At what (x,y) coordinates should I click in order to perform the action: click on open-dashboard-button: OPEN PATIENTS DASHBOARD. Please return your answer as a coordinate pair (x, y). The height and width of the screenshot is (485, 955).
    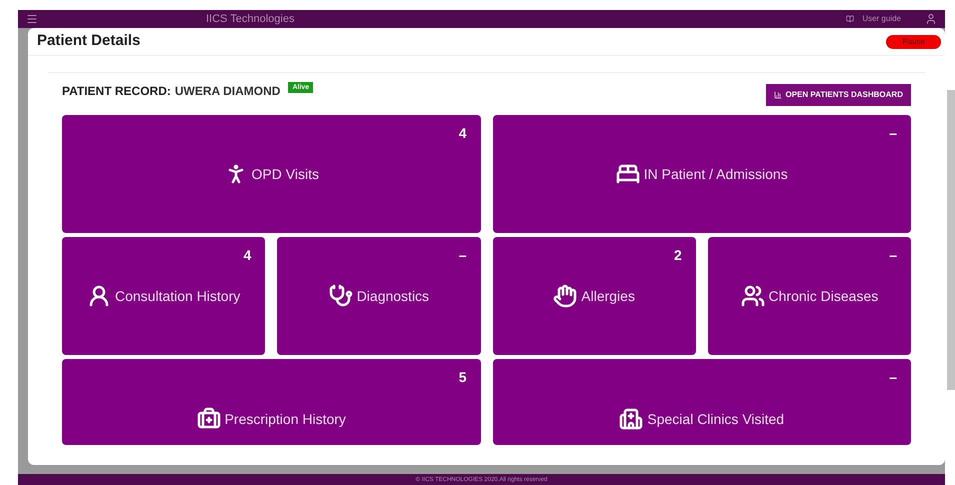
    Looking at the image, I should click on (838, 95).